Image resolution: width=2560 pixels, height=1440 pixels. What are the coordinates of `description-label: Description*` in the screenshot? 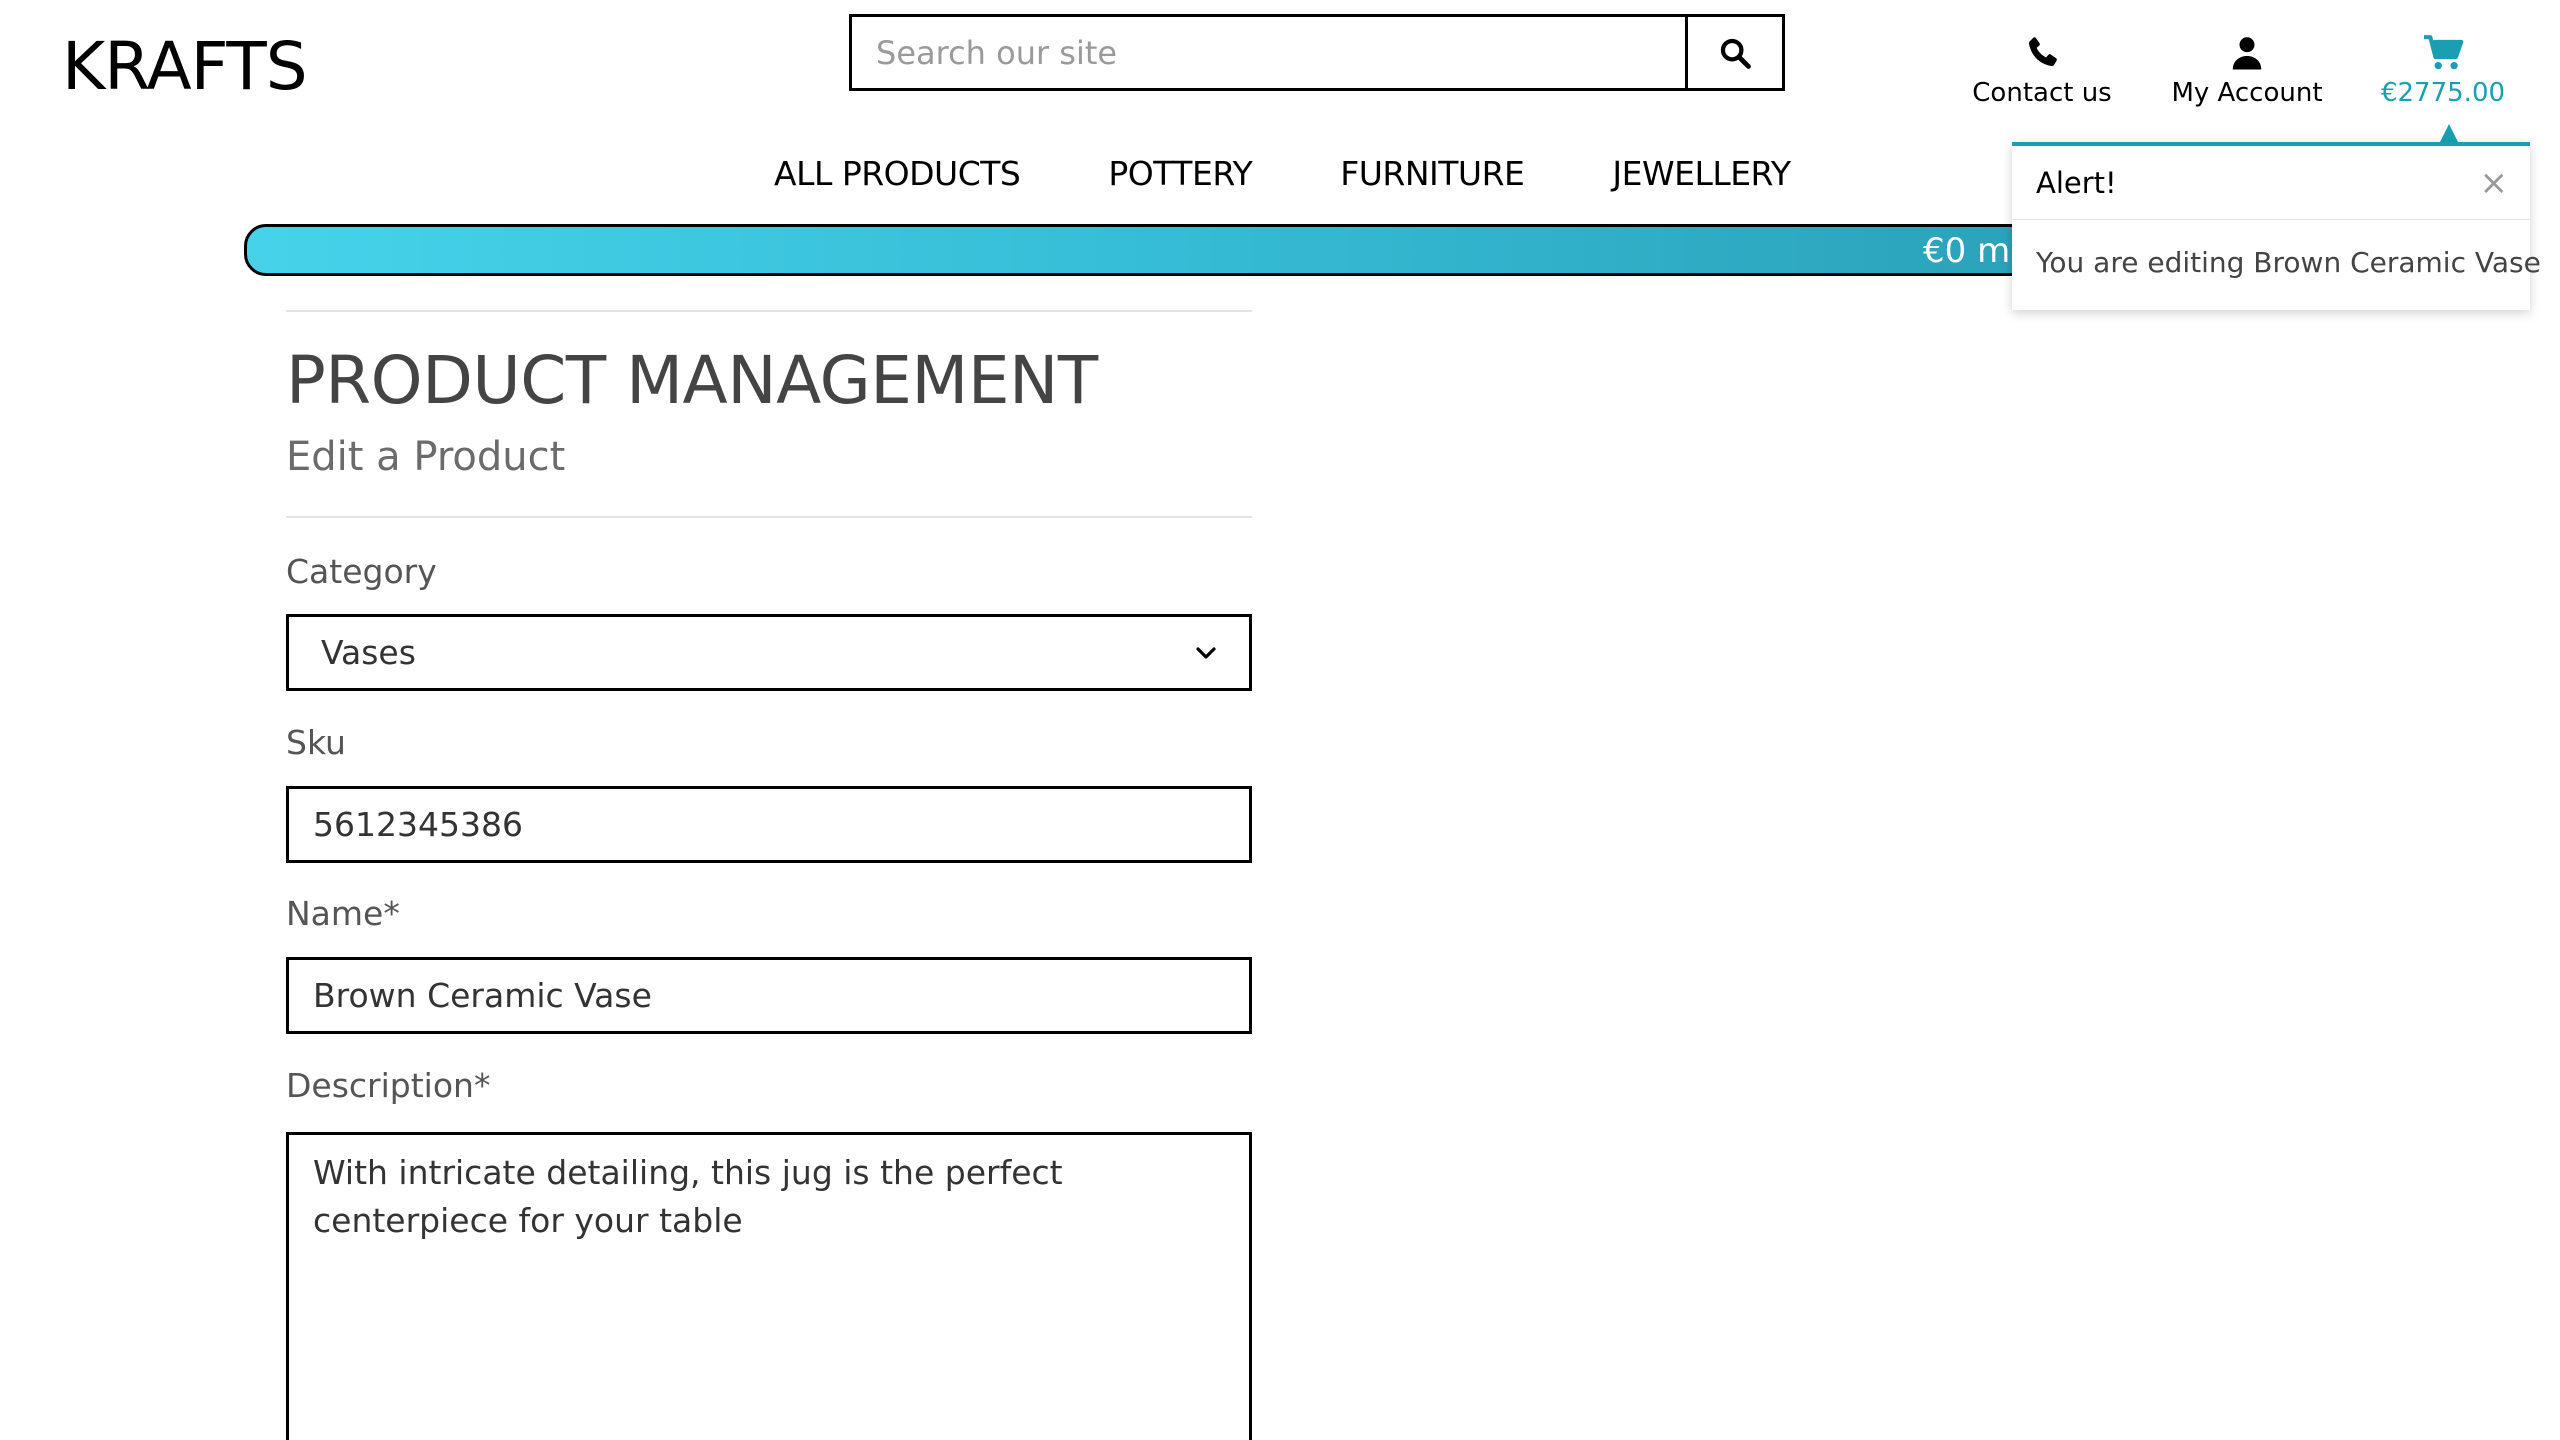 It's located at (388, 1085).